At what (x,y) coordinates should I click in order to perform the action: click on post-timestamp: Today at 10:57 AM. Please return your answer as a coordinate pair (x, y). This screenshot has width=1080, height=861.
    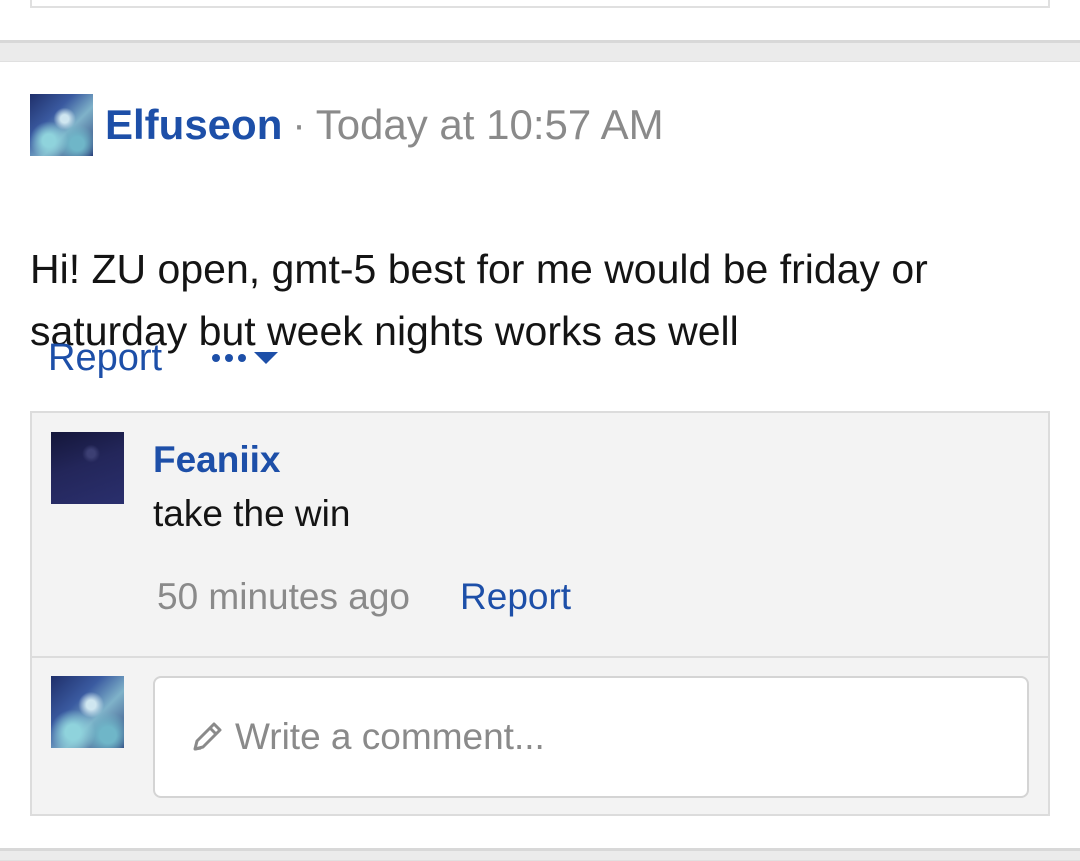
    Looking at the image, I should click on (490, 125).